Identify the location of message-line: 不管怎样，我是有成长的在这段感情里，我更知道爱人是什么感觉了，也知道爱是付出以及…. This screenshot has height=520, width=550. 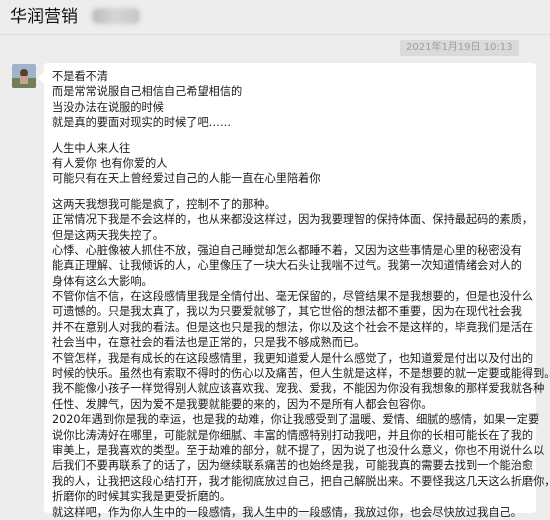
(293, 358).